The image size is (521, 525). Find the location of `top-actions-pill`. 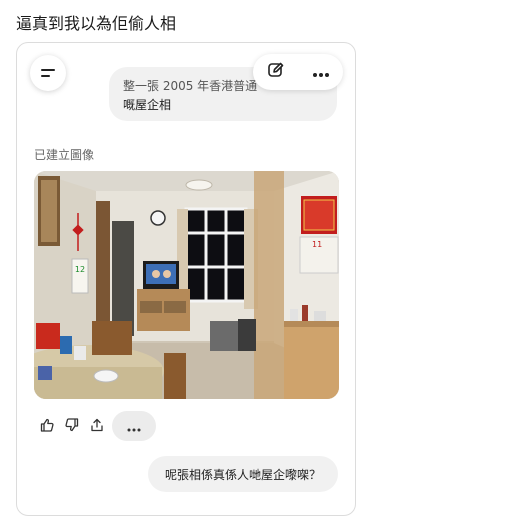

top-actions-pill is located at coordinates (298, 72).